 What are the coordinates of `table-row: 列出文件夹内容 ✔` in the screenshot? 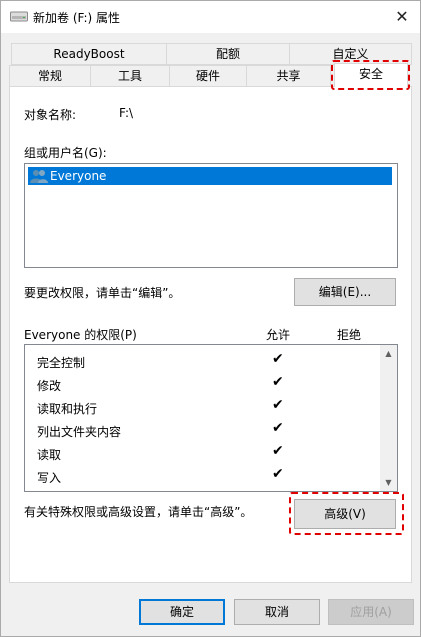 It's located at (202, 429).